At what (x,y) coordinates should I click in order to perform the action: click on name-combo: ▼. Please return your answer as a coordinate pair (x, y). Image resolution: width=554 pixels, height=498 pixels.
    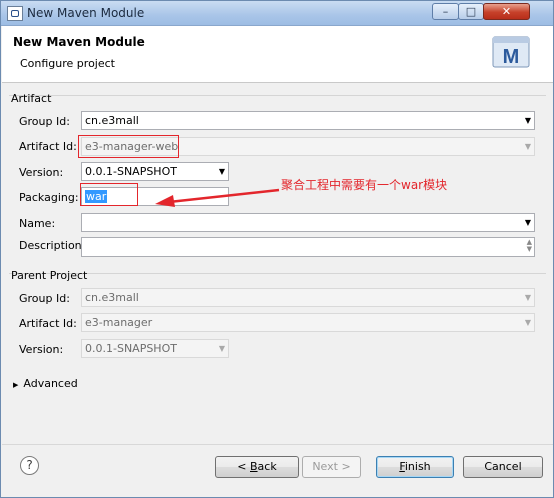
    Looking at the image, I should click on (308, 222).